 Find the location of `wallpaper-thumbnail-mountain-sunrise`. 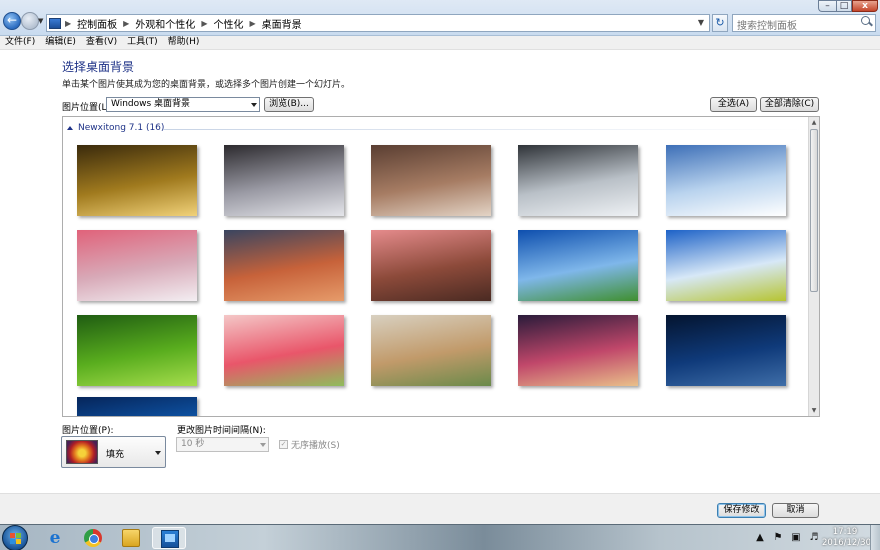

wallpaper-thumbnail-mountain-sunrise is located at coordinates (284, 265).